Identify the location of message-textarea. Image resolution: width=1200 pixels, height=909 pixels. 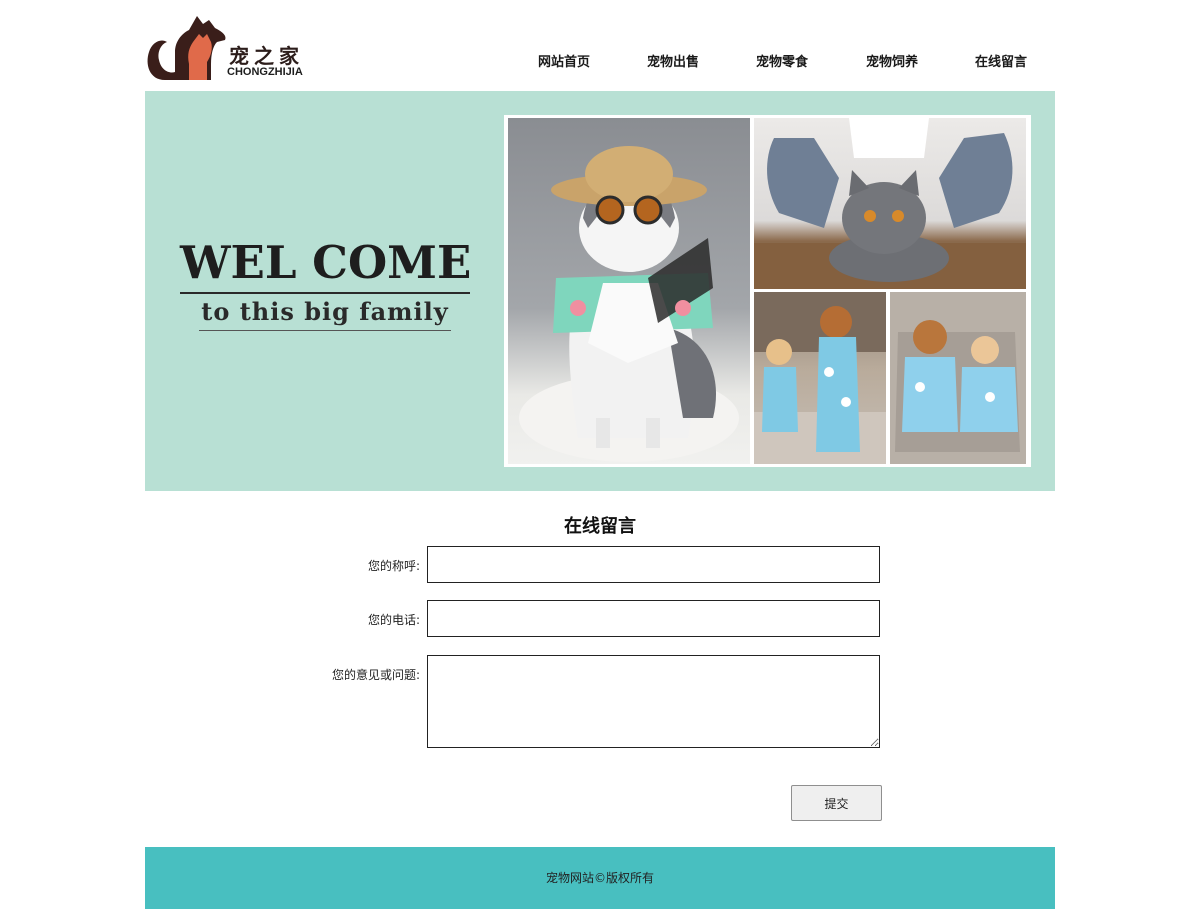
(653, 701).